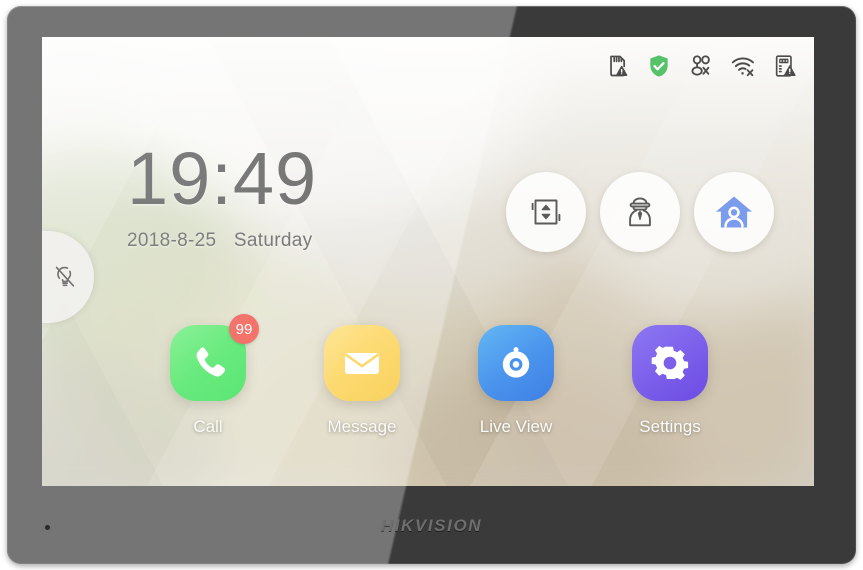 The width and height of the screenshot is (863, 570). I want to click on settings-app: Settings, so click(670, 381).